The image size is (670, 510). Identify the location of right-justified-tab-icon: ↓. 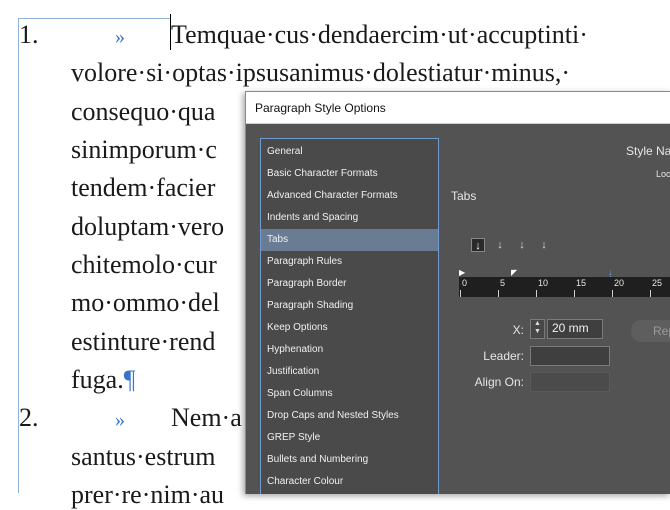
(522, 245).